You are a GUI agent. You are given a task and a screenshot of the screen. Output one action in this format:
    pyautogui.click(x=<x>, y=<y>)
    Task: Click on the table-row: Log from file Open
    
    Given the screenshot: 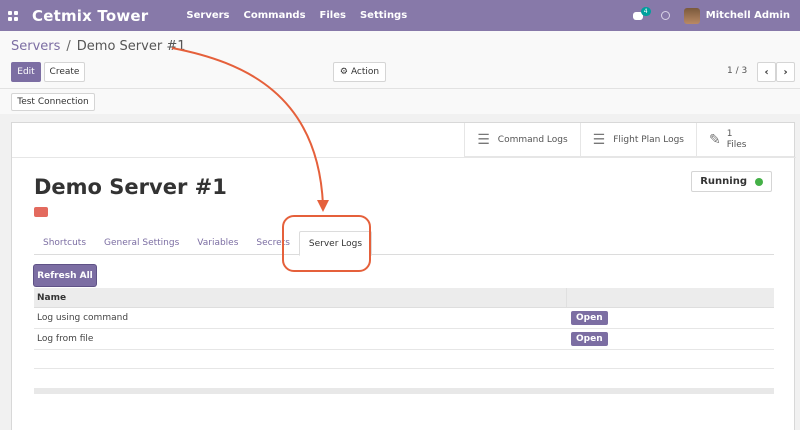 What is the action you would take?
    pyautogui.click(x=404, y=339)
    